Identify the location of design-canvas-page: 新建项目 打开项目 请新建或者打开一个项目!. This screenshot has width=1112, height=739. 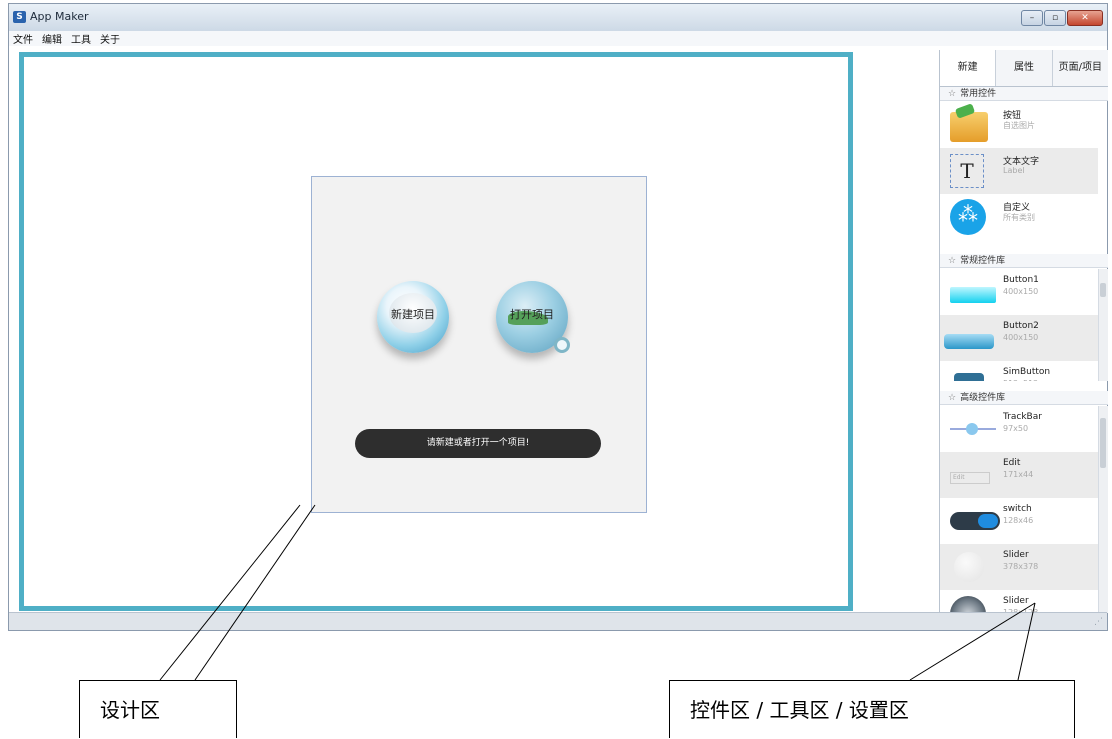
(479, 344).